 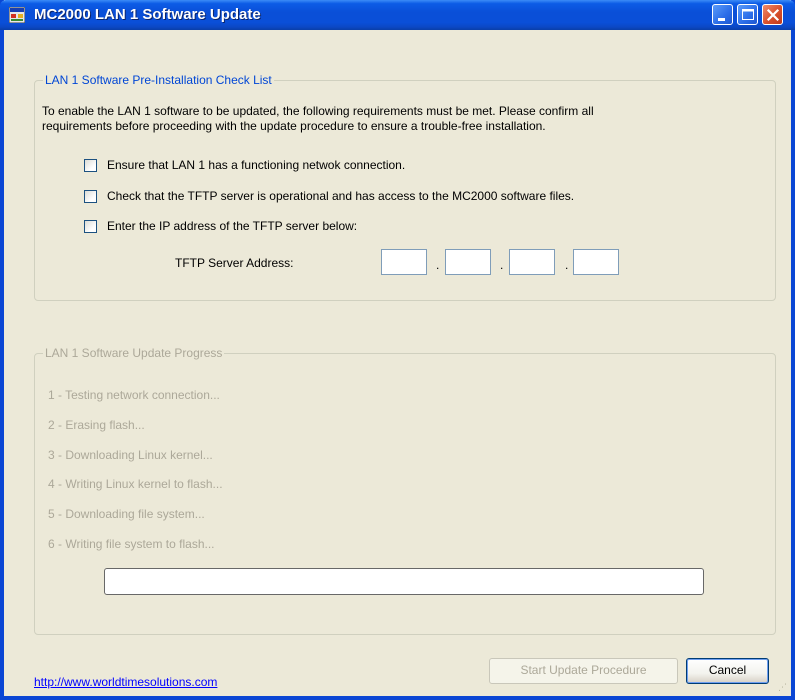 What do you see at coordinates (90, 196) in the screenshot?
I see `checkbox-tftp-operational` at bounding box center [90, 196].